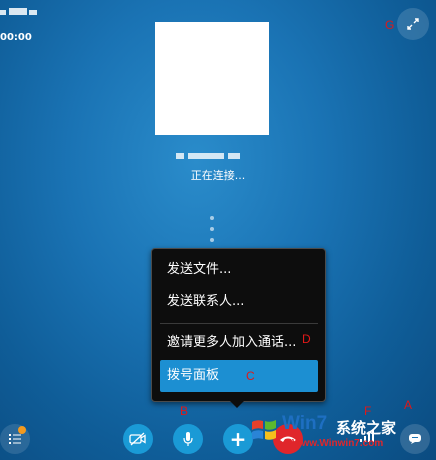 The height and width of the screenshot is (460, 436). Describe the element at coordinates (338, 443) in the screenshot. I see `watermark-url: Www.Winwin7.com` at that location.